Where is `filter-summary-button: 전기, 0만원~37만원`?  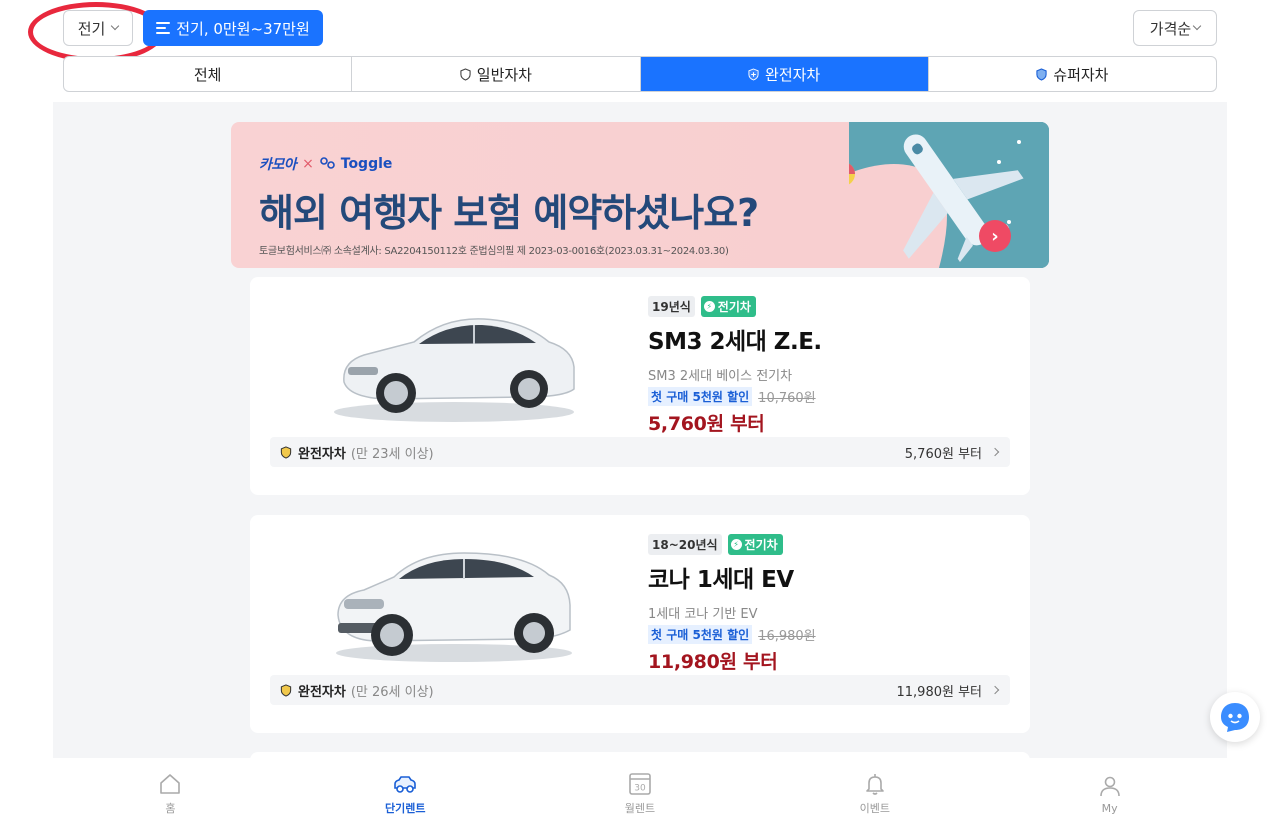
filter-summary-button: 전기, 0만원~37만원 is located at coordinates (233, 28).